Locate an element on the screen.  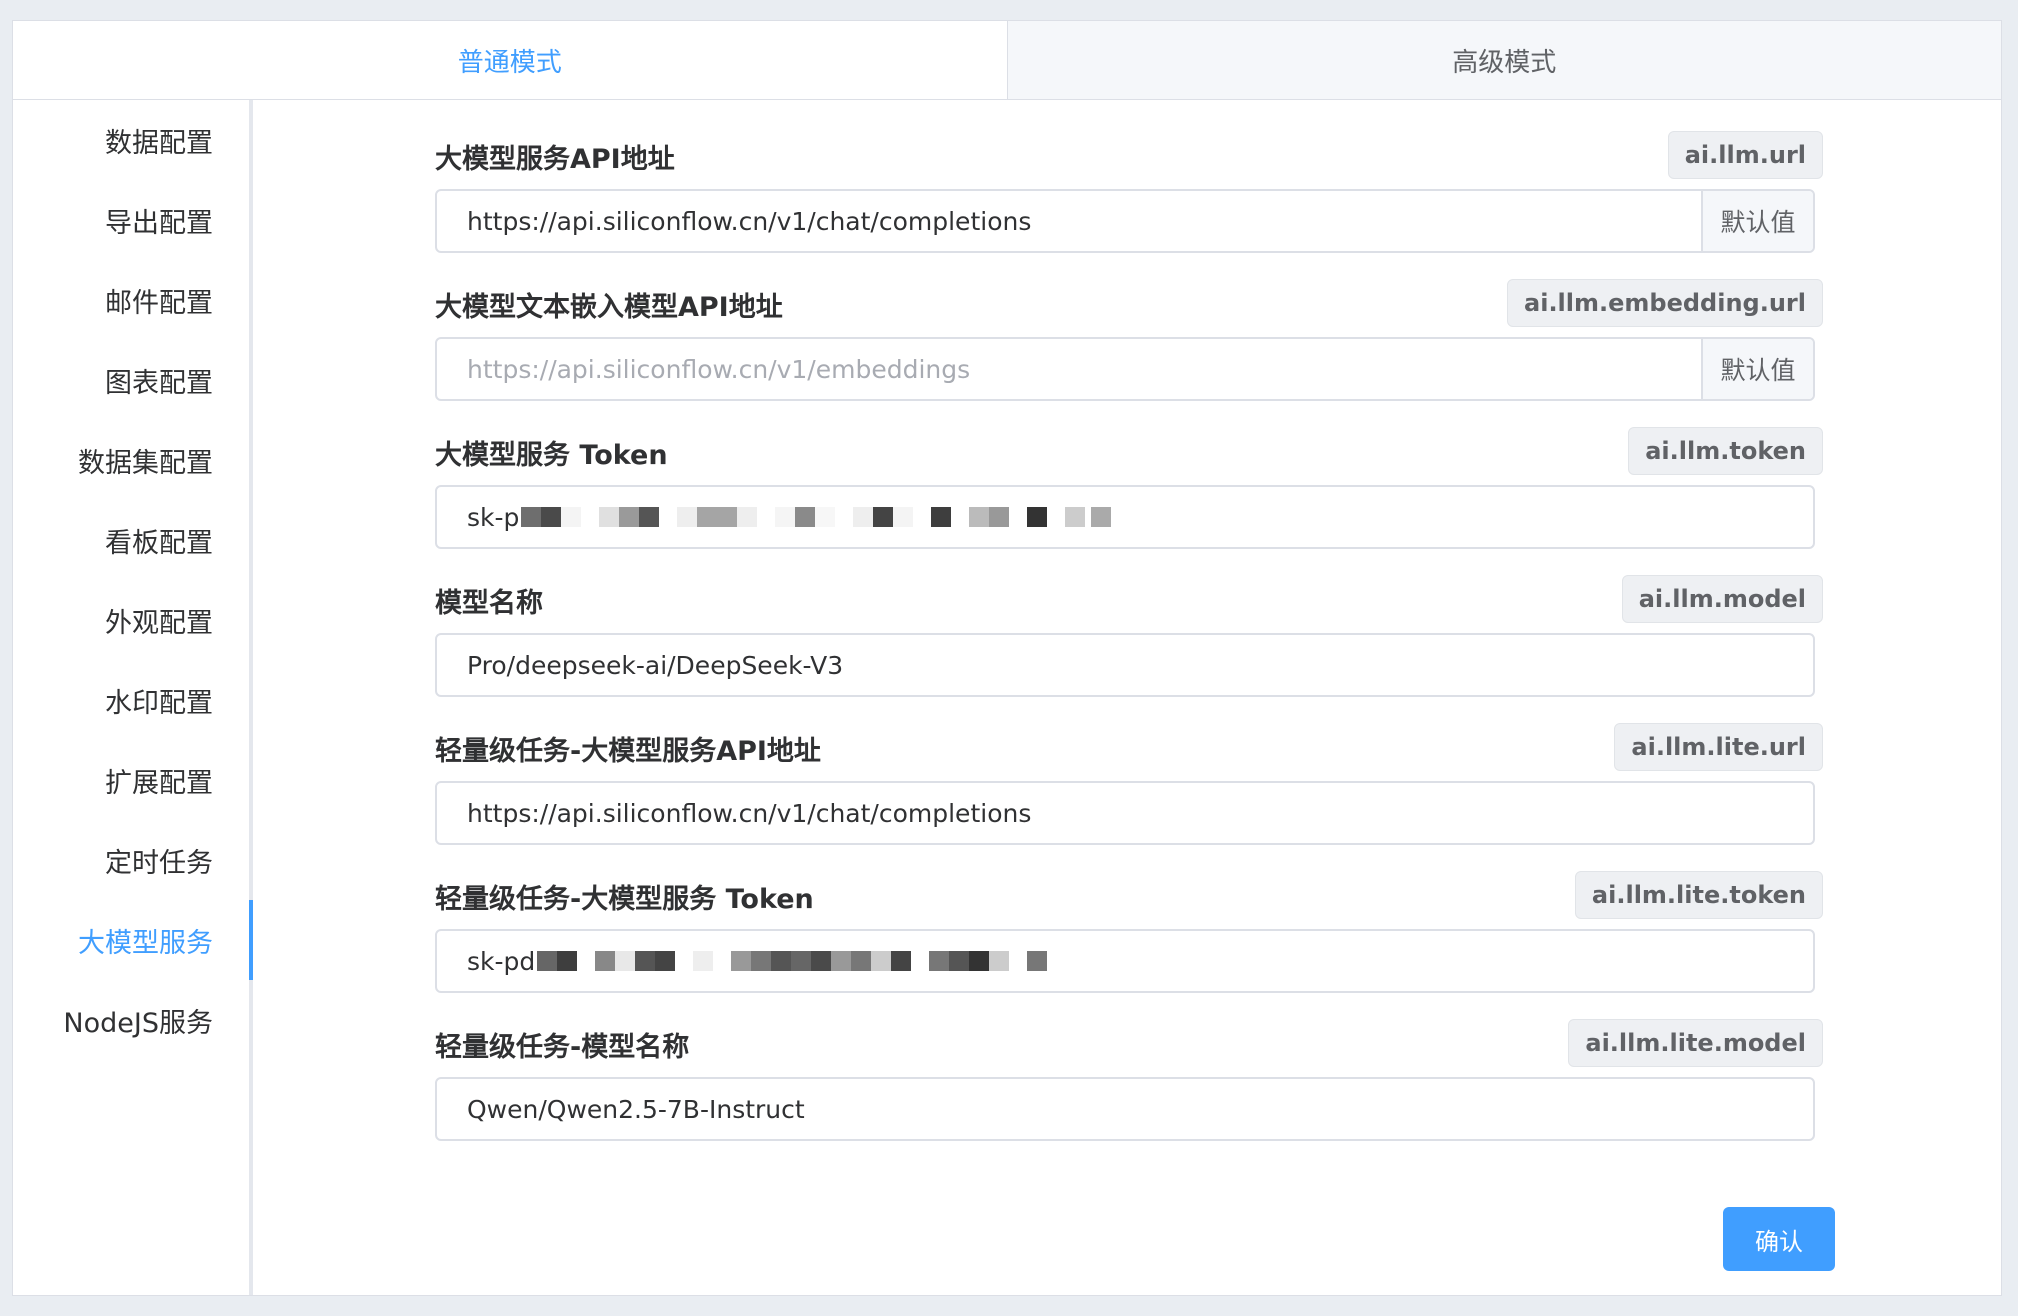
config-key-badge: ai.llm.url is located at coordinates (1745, 155).